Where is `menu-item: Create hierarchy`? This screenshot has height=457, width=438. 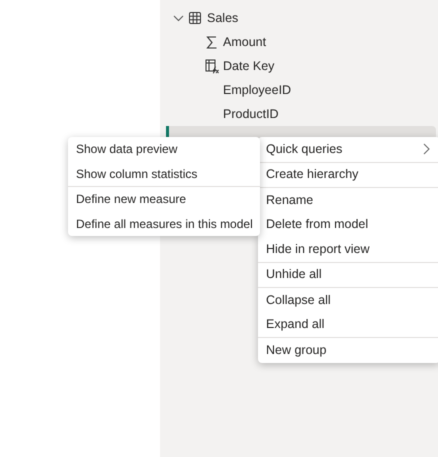
menu-item: Create hierarchy is located at coordinates (348, 174).